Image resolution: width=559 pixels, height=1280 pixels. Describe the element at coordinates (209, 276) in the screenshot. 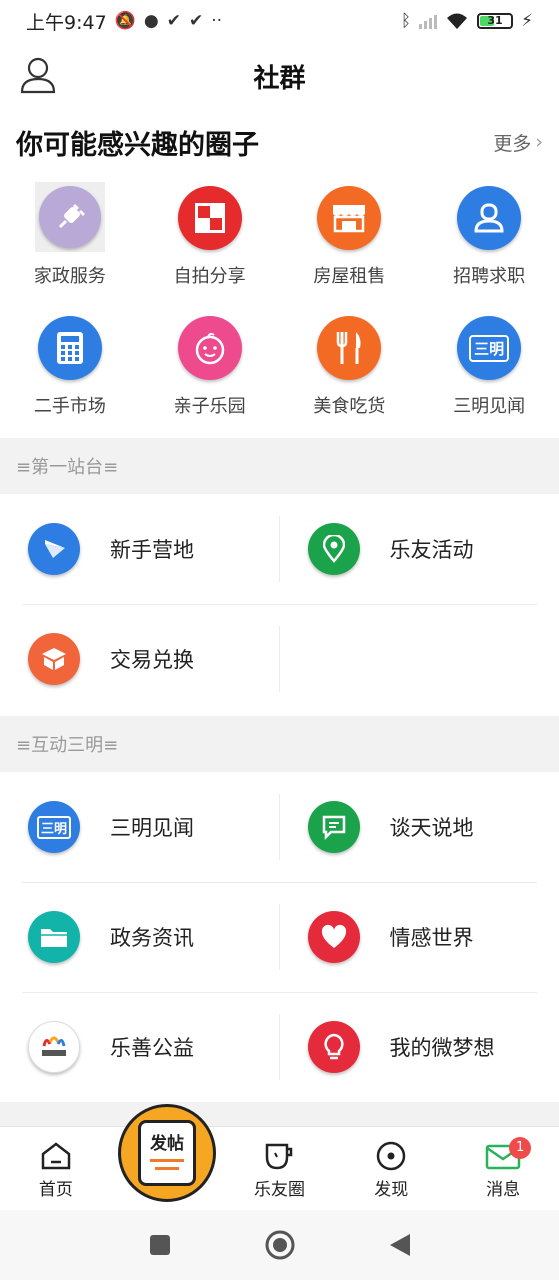

I see `circle-label: 自拍分享` at that location.